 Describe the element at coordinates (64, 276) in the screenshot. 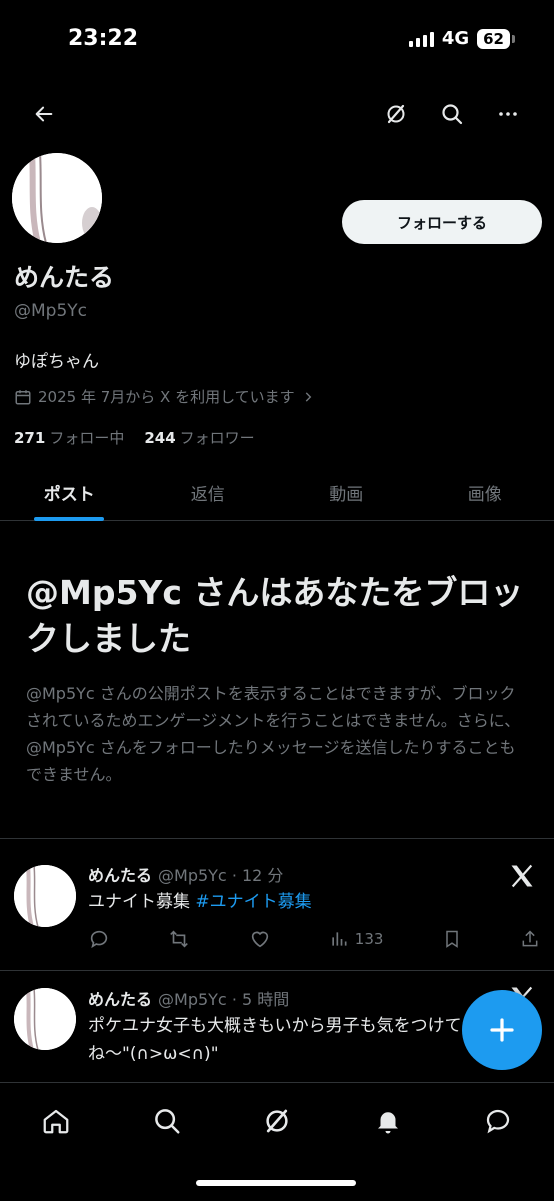

I see `display-name: めんたる` at that location.